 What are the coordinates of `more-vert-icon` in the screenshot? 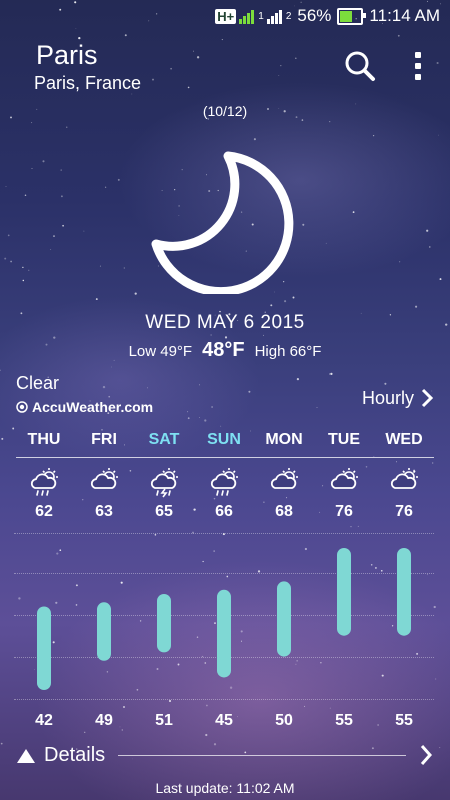 It's located at (418, 66).